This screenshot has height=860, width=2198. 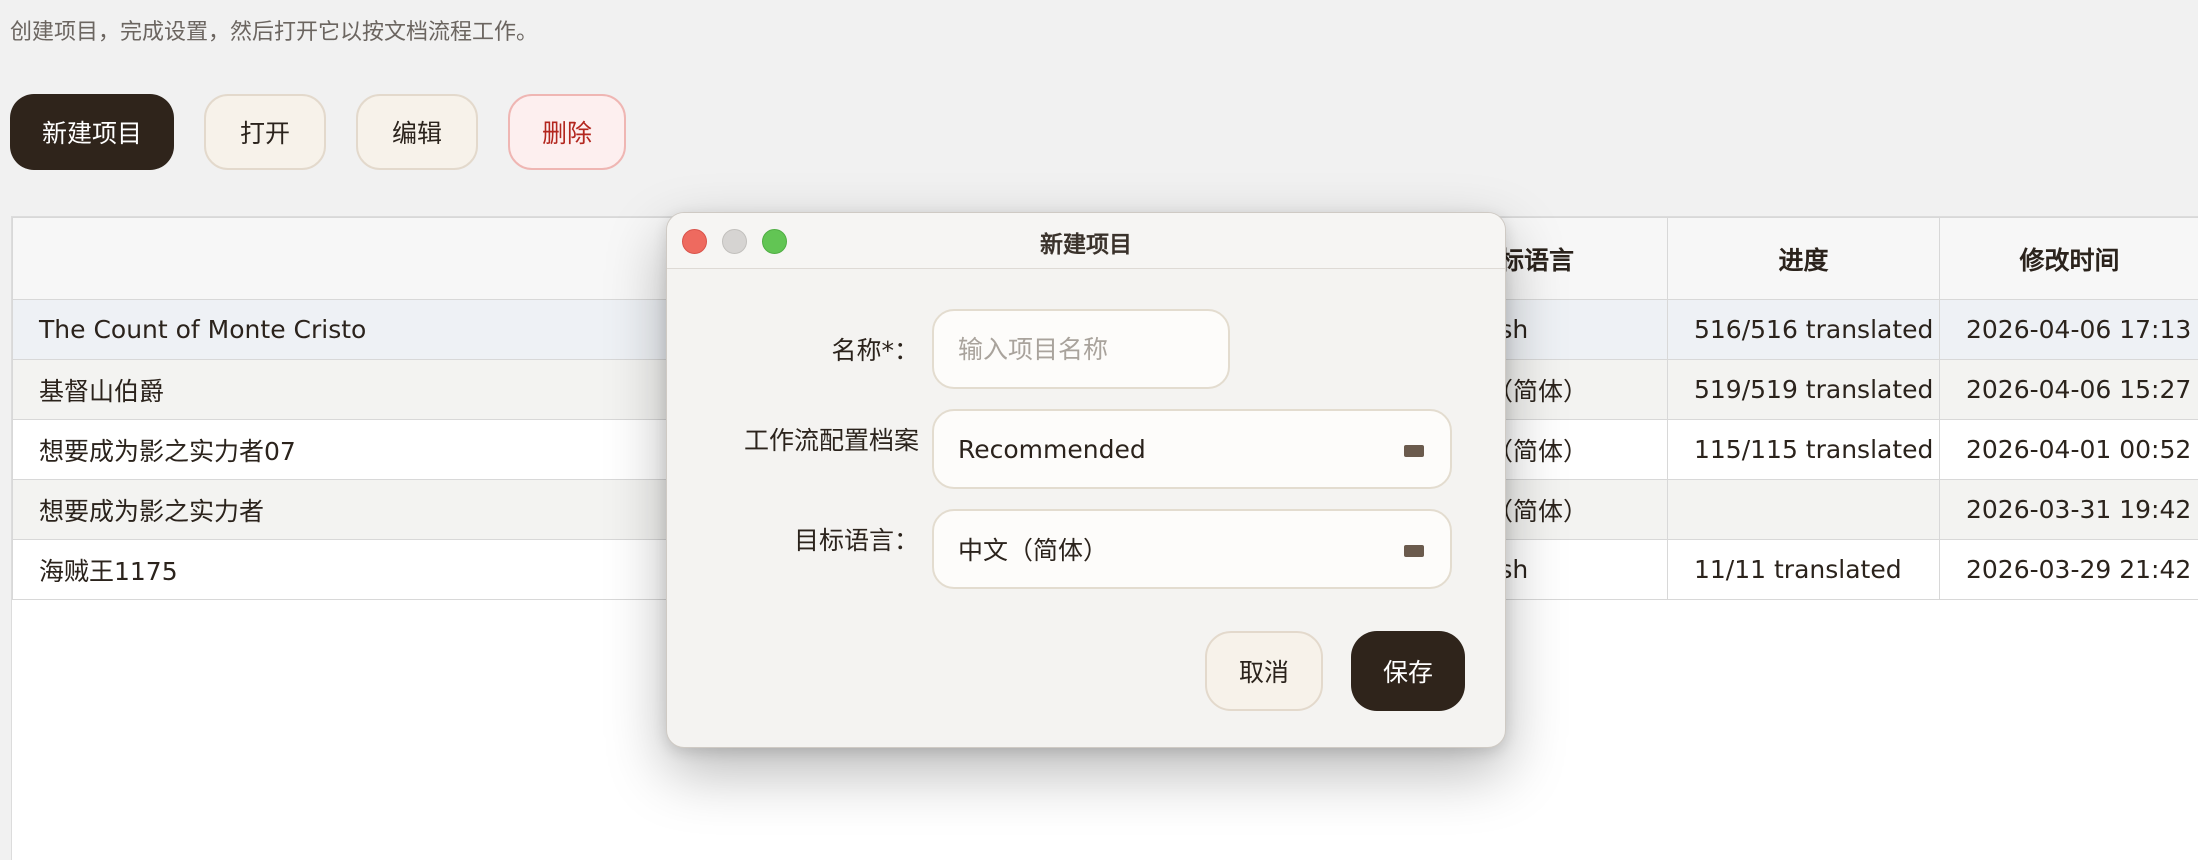 What do you see at coordinates (1033, 550) in the screenshot?
I see `target-language-value: 中文（简体）` at bounding box center [1033, 550].